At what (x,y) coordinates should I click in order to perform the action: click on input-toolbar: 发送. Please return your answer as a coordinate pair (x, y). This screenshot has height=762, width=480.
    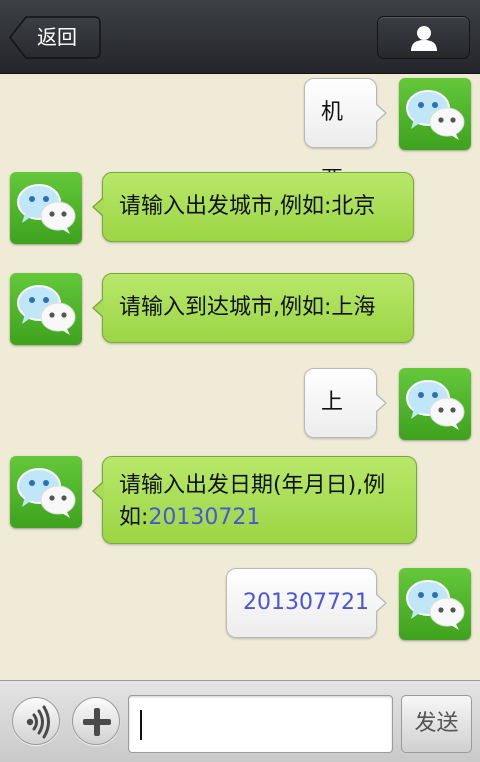
    Looking at the image, I should click on (240, 721).